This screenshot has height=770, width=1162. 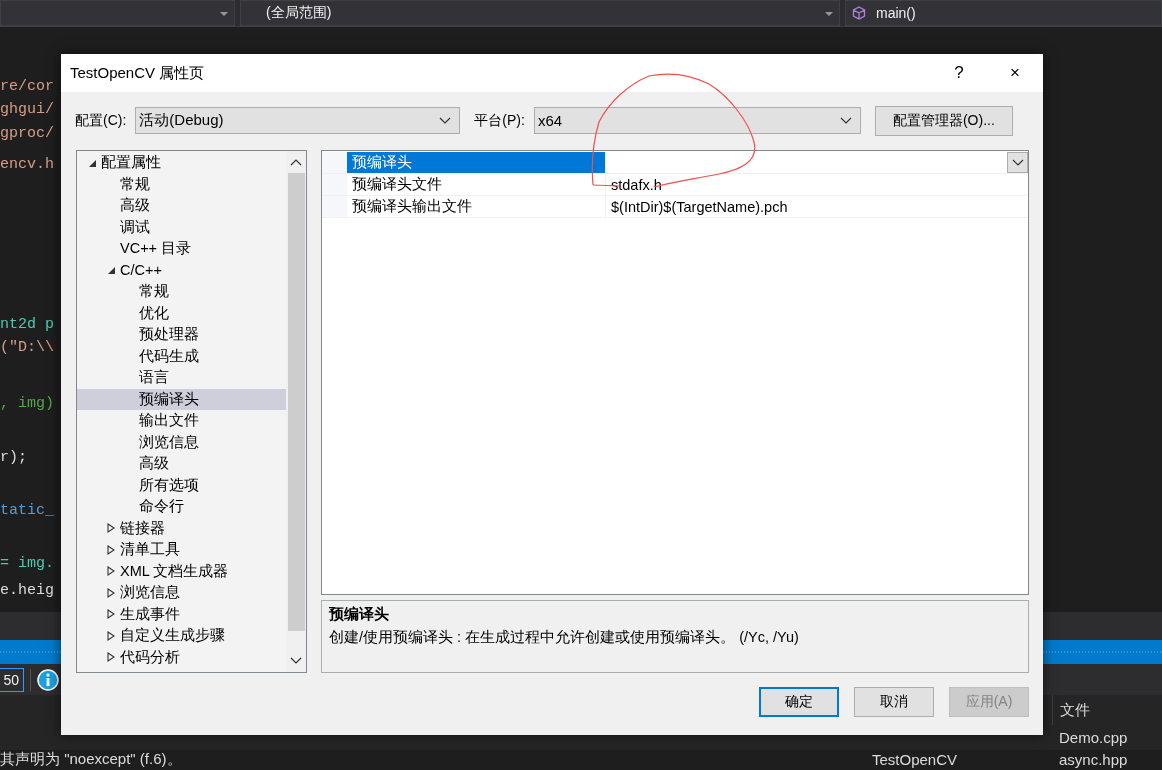 What do you see at coordinates (697, 120) in the screenshot?
I see `platform-dropdown: x64` at bounding box center [697, 120].